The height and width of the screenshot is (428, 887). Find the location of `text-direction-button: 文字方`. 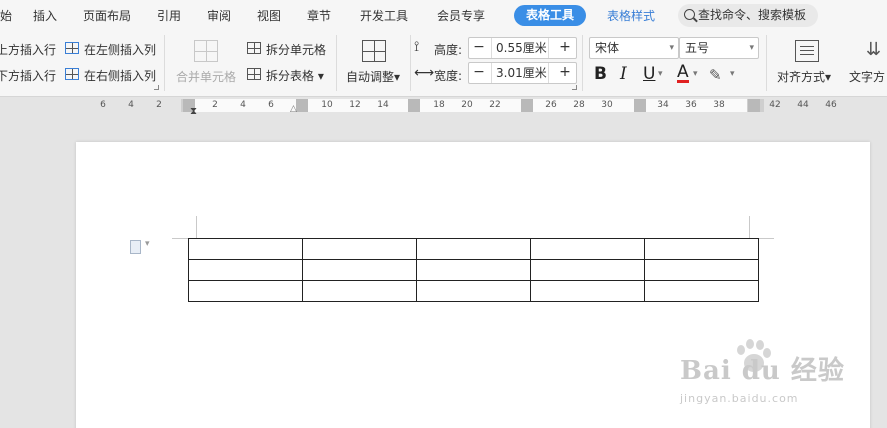

text-direction-button: 文字方 is located at coordinates (867, 76).